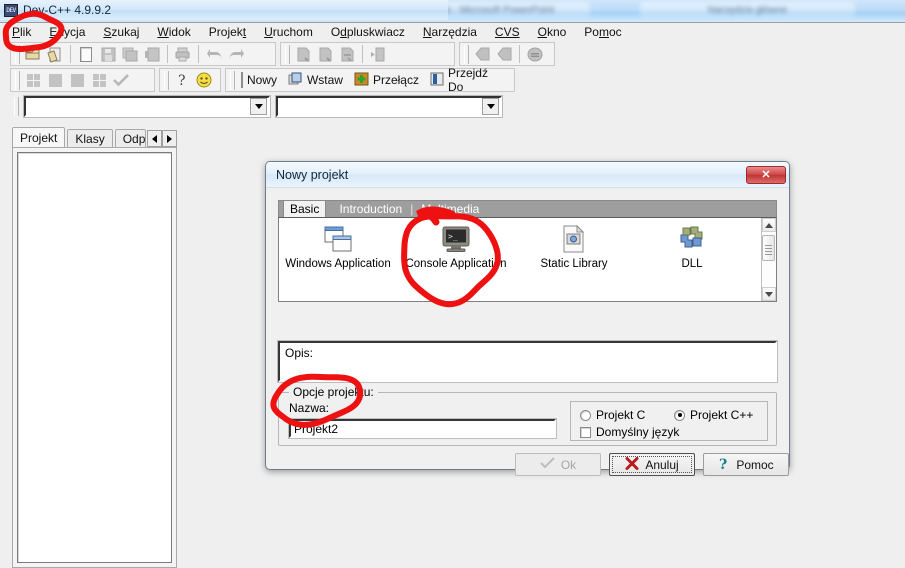  Describe the element at coordinates (169, 138) in the screenshot. I see `triangle-right-icon` at that location.